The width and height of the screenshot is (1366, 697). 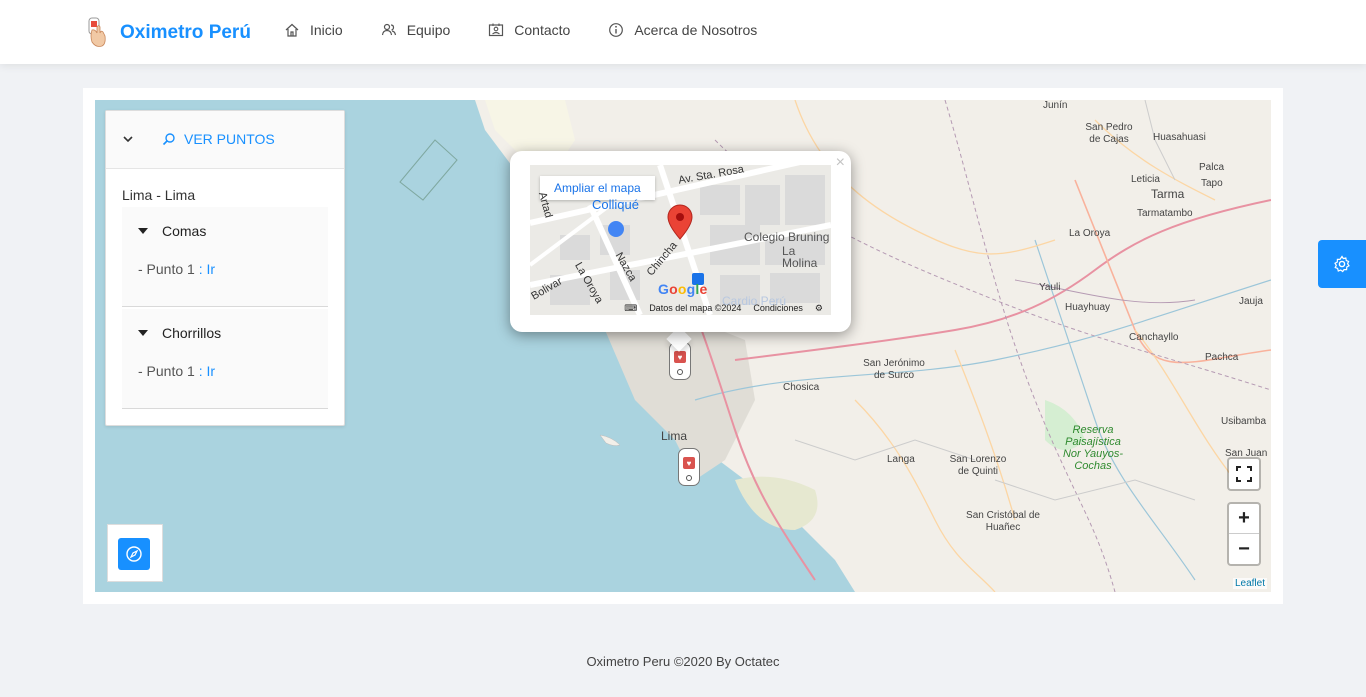 I want to click on group-comas-toggle: Comas, so click(x=172, y=231).